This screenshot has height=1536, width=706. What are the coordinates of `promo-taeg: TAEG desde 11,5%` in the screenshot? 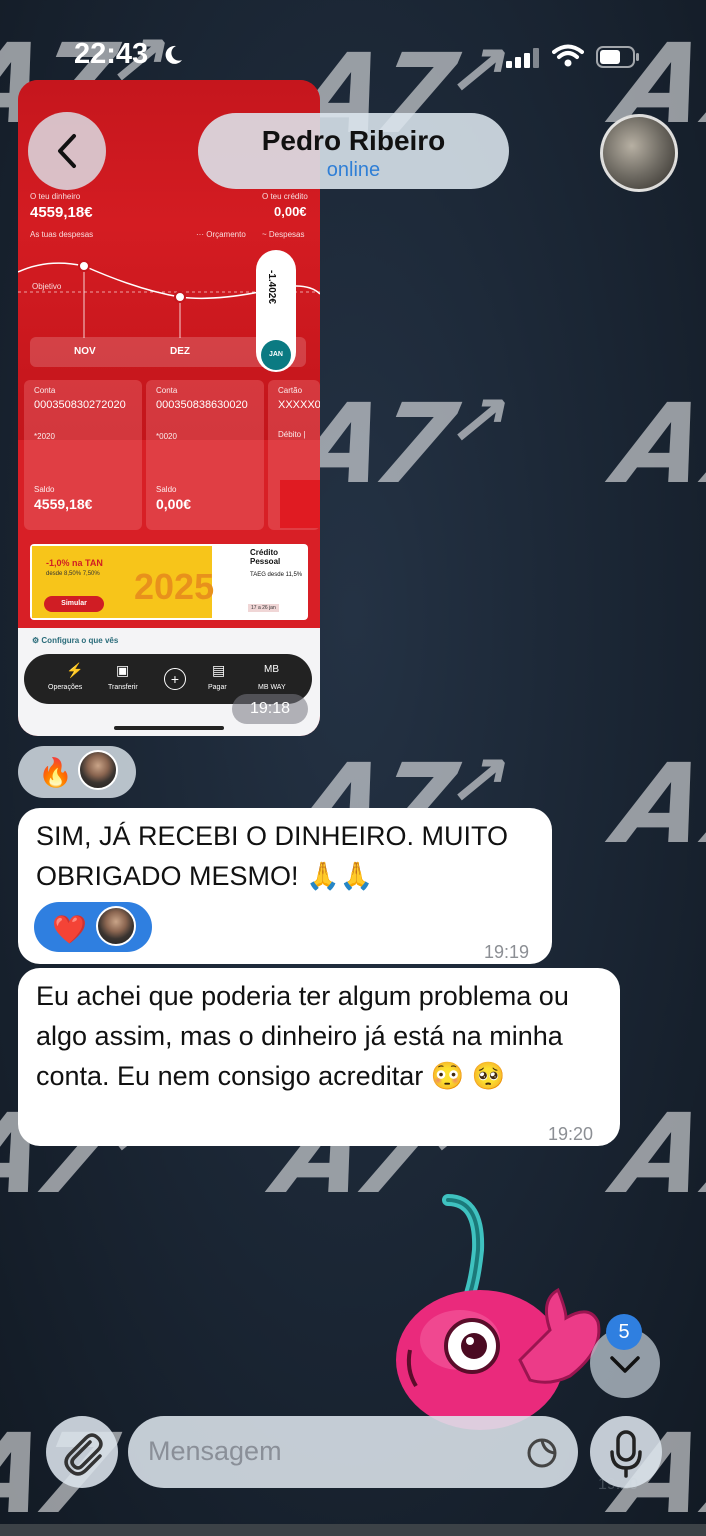 It's located at (276, 575).